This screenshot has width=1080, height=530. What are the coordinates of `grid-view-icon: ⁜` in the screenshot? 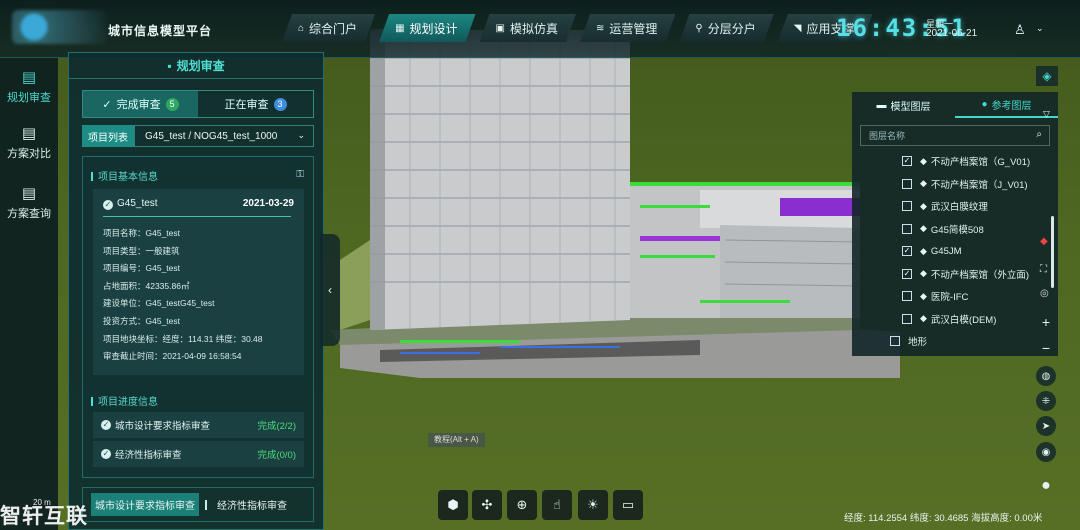 It's located at (1046, 401).